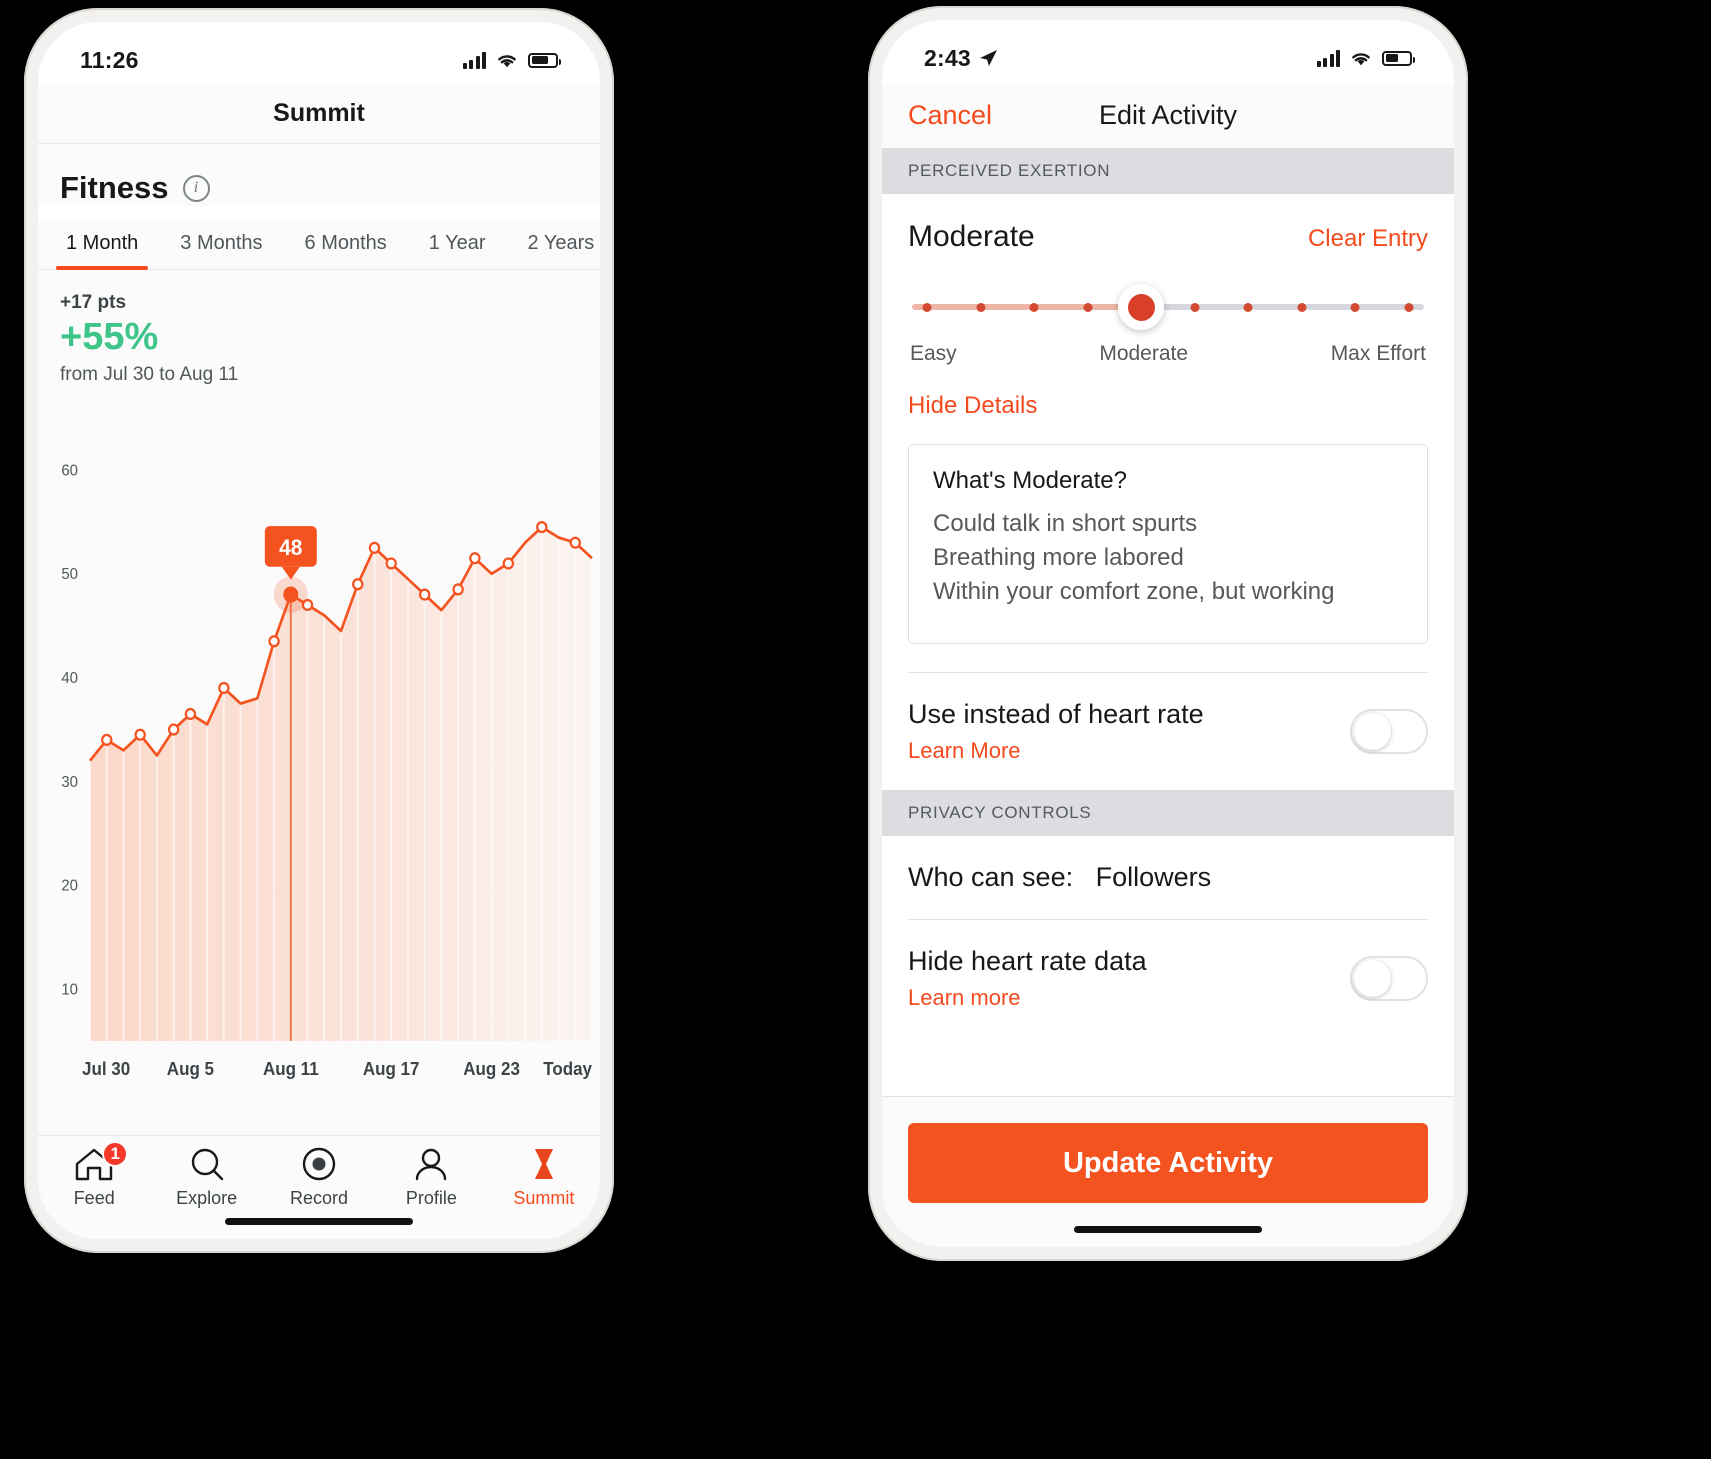 The height and width of the screenshot is (1459, 1711). Describe the element at coordinates (69, 575) in the screenshot. I see `y-axis-tick-50: 50` at that location.